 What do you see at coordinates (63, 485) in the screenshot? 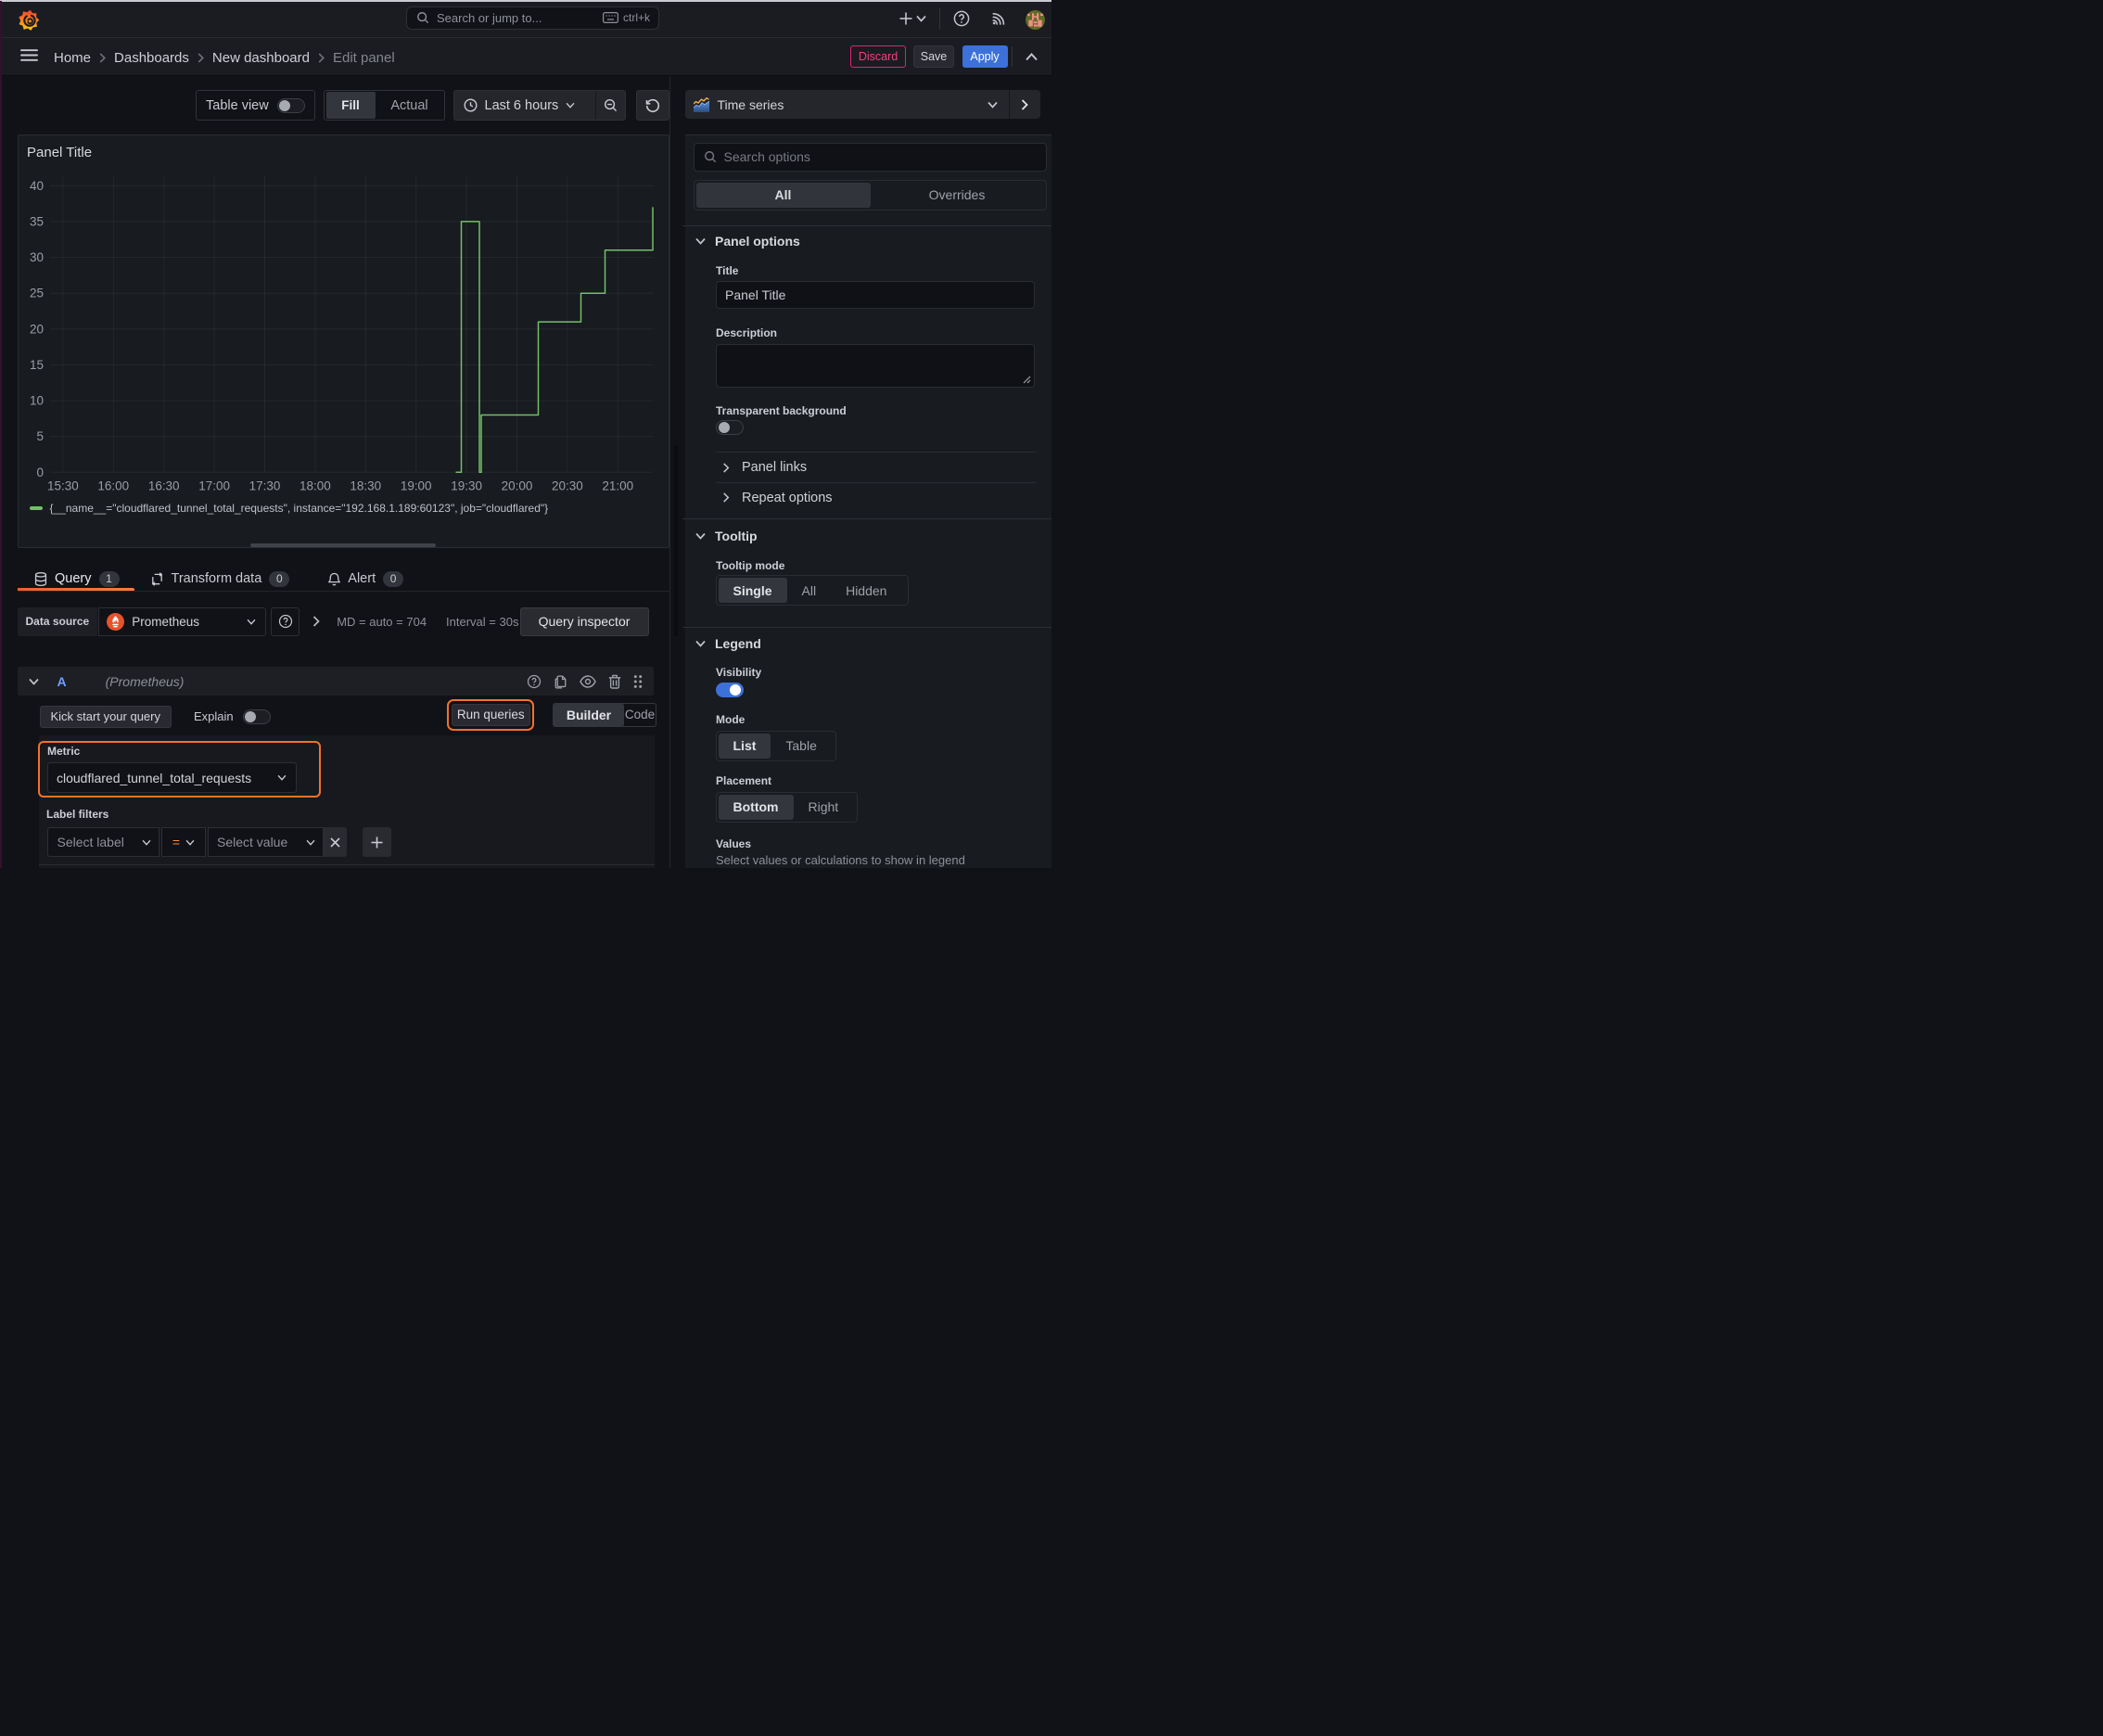
I see `svg-text: 15:30` at bounding box center [63, 485].